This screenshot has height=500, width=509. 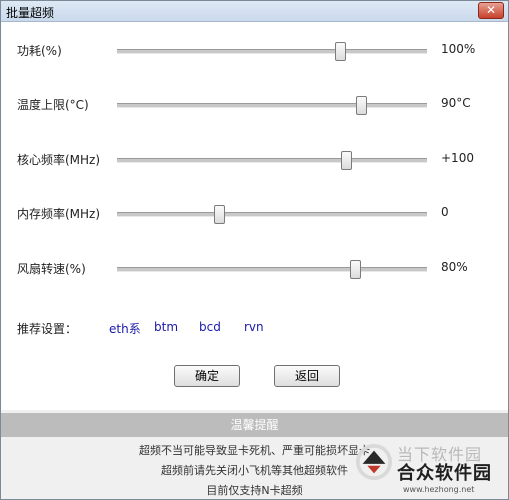 What do you see at coordinates (254, 425) in the screenshot?
I see `tips-header: 温馨提醒` at bounding box center [254, 425].